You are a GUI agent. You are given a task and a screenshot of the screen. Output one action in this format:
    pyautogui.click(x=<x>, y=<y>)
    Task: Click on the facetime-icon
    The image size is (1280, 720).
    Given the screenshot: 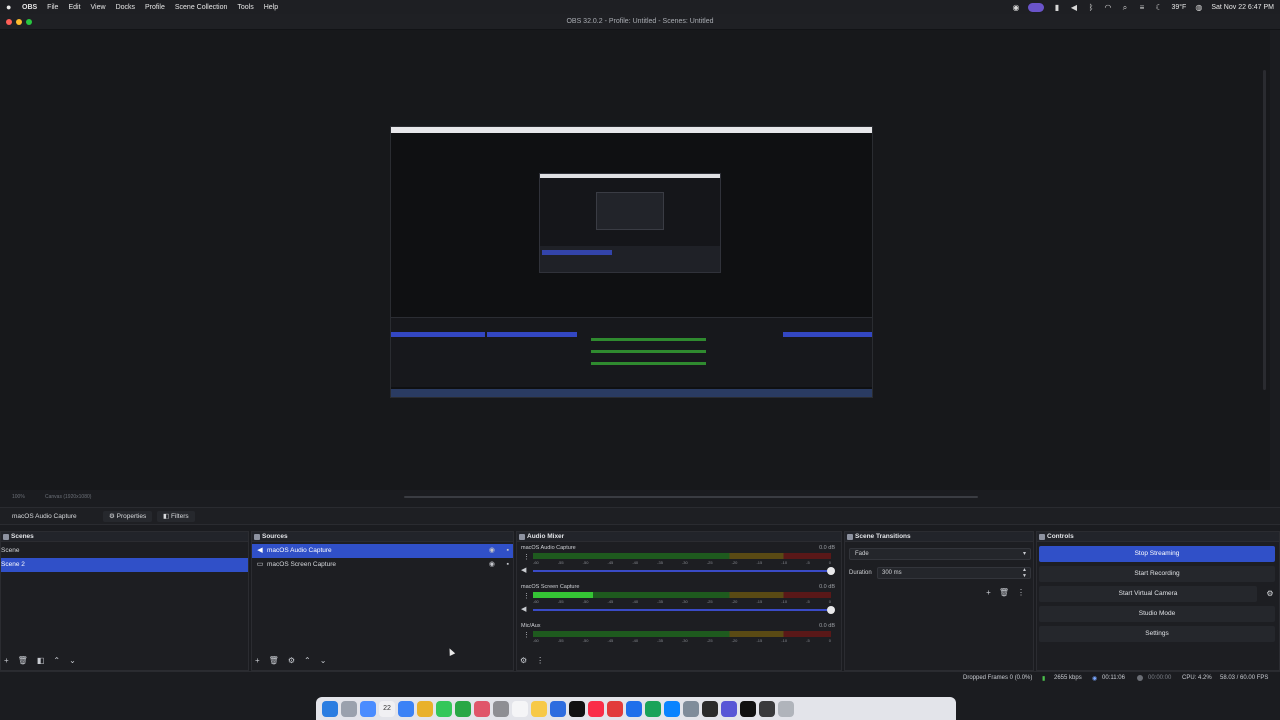 What is the action you would take?
    pyautogui.click(x=463, y=708)
    